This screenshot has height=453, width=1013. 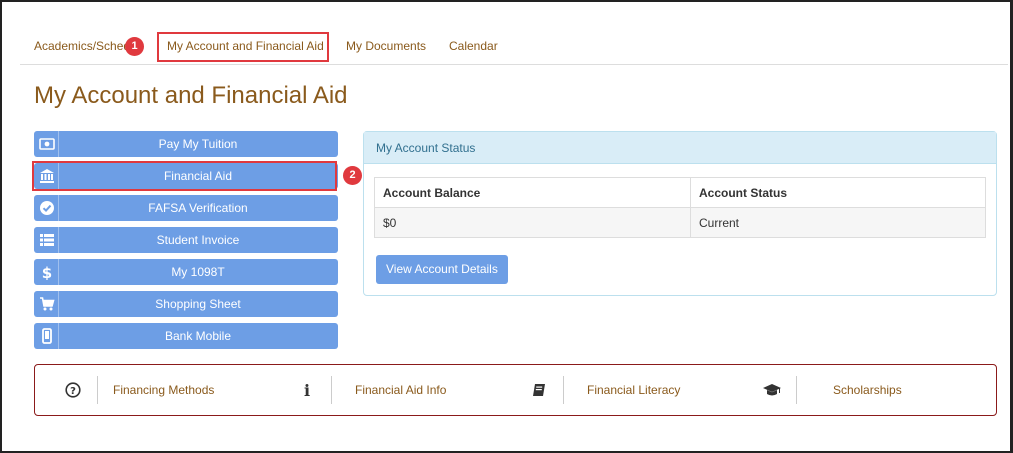 I want to click on financial-literacy-item: Financial Literacy, so click(x=604, y=390).